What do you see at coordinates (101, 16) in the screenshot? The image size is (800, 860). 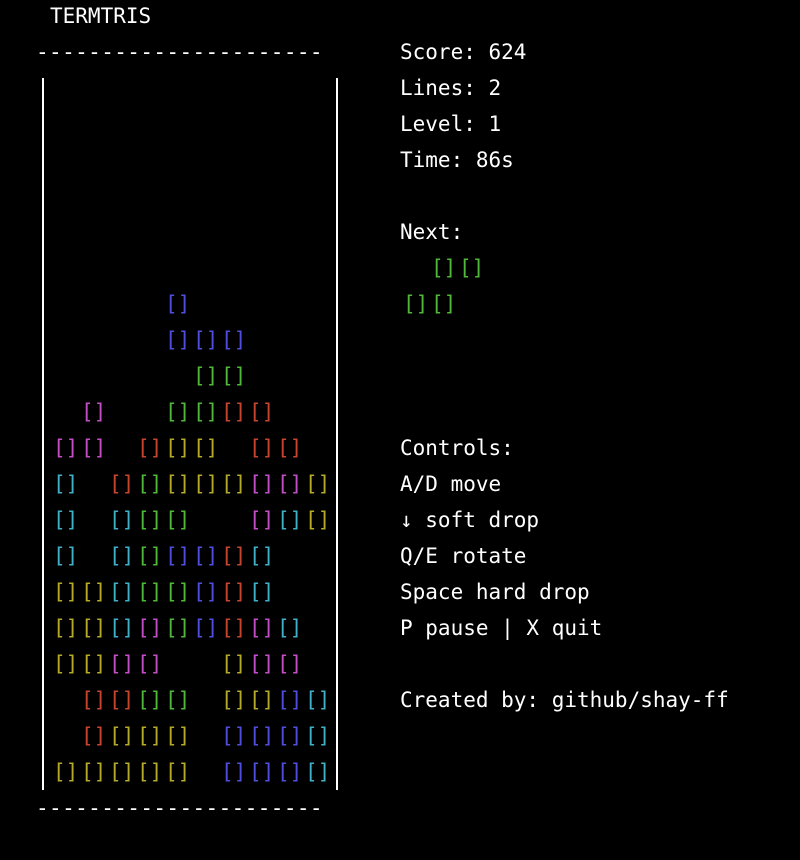 I see `game-title: TERMTRIS` at bounding box center [101, 16].